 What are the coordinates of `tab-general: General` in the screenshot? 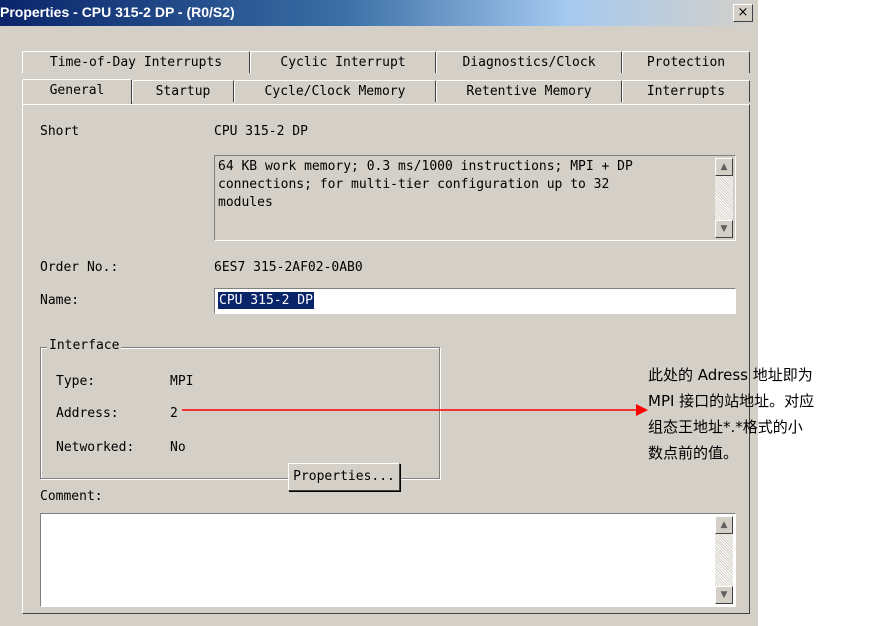 It's located at (77, 91).